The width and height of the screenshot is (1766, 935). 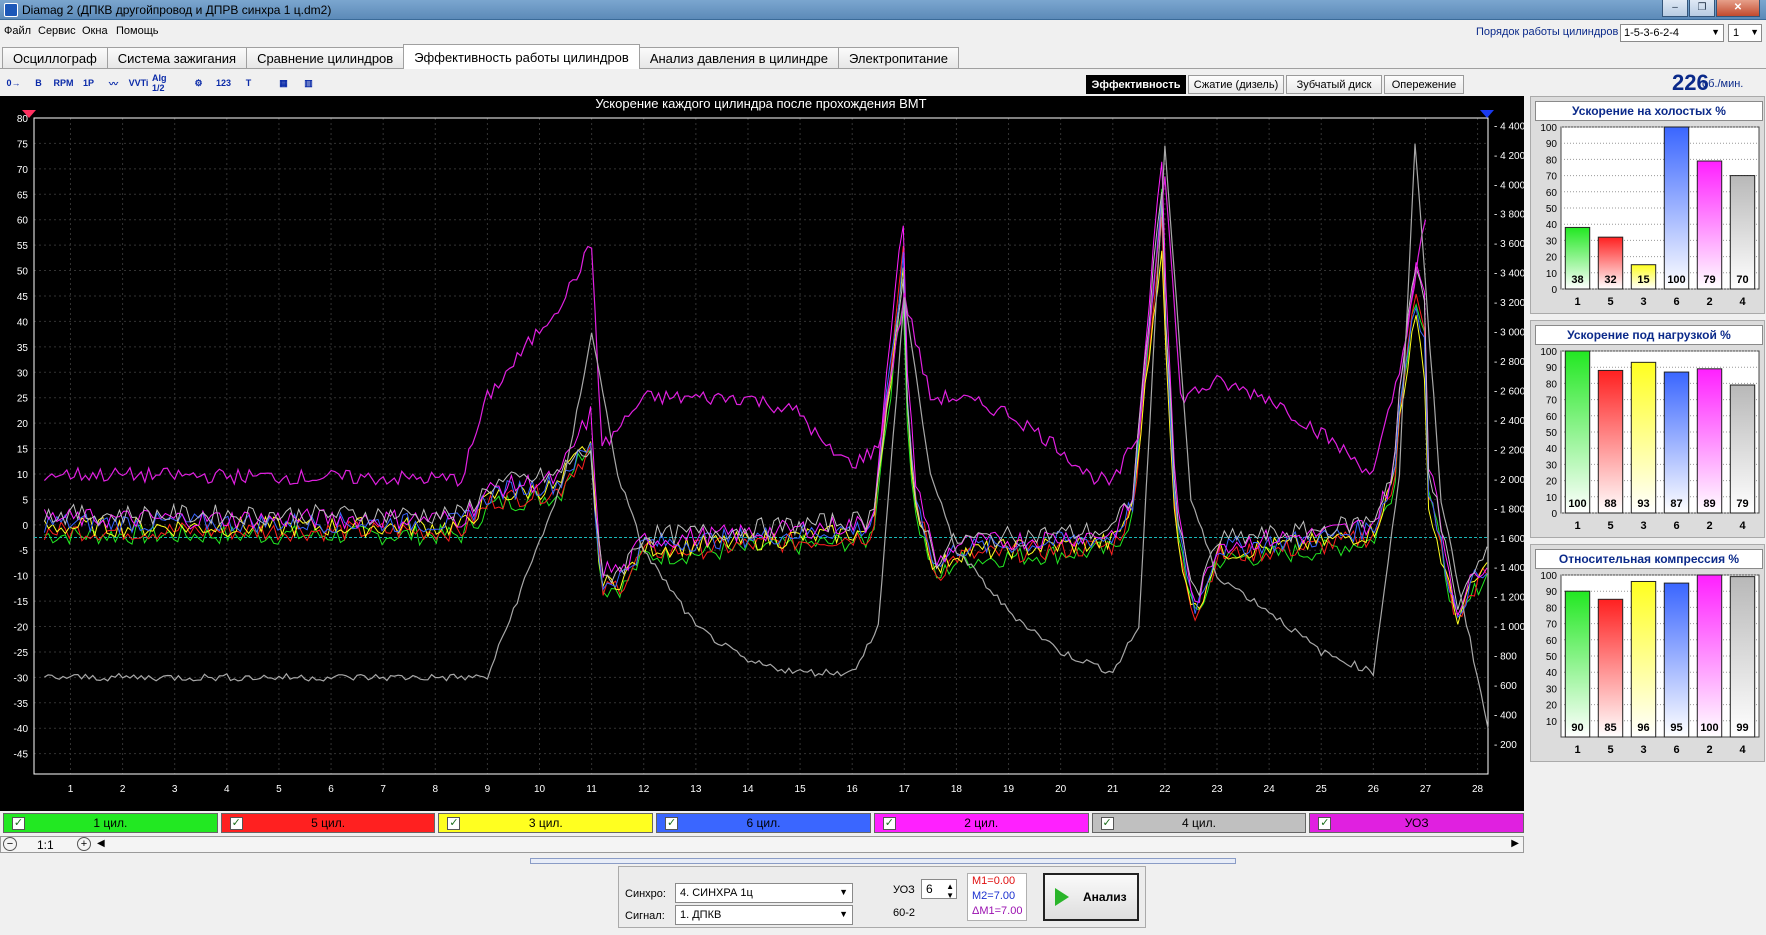 What do you see at coordinates (1199, 823) in the screenshot?
I see `legend-item: ✓ 4 цил.` at bounding box center [1199, 823].